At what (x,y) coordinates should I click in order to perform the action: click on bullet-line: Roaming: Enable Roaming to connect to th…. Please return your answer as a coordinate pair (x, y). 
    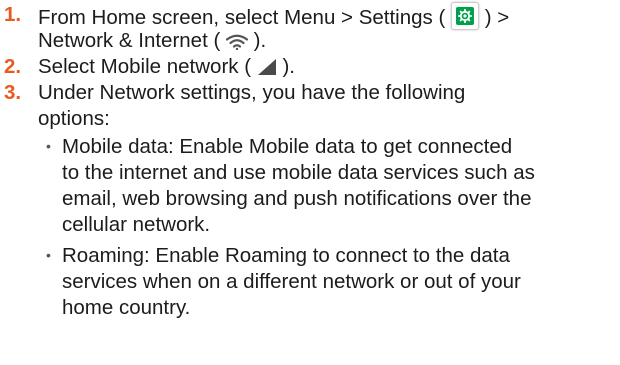
    Looking at the image, I should click on (286, 255).